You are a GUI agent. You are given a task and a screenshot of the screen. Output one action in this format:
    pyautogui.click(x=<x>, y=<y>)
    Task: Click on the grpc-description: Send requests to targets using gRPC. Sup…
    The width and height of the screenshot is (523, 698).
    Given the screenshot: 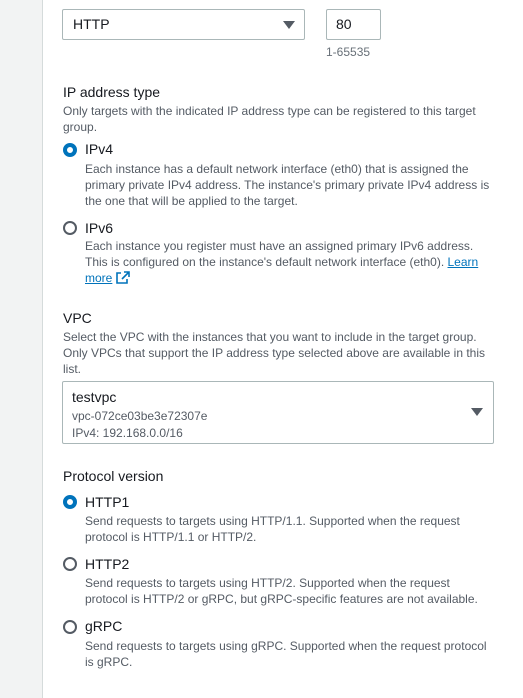 What is the action you would take?
    pyautogui.click(x=286, y=654)
    